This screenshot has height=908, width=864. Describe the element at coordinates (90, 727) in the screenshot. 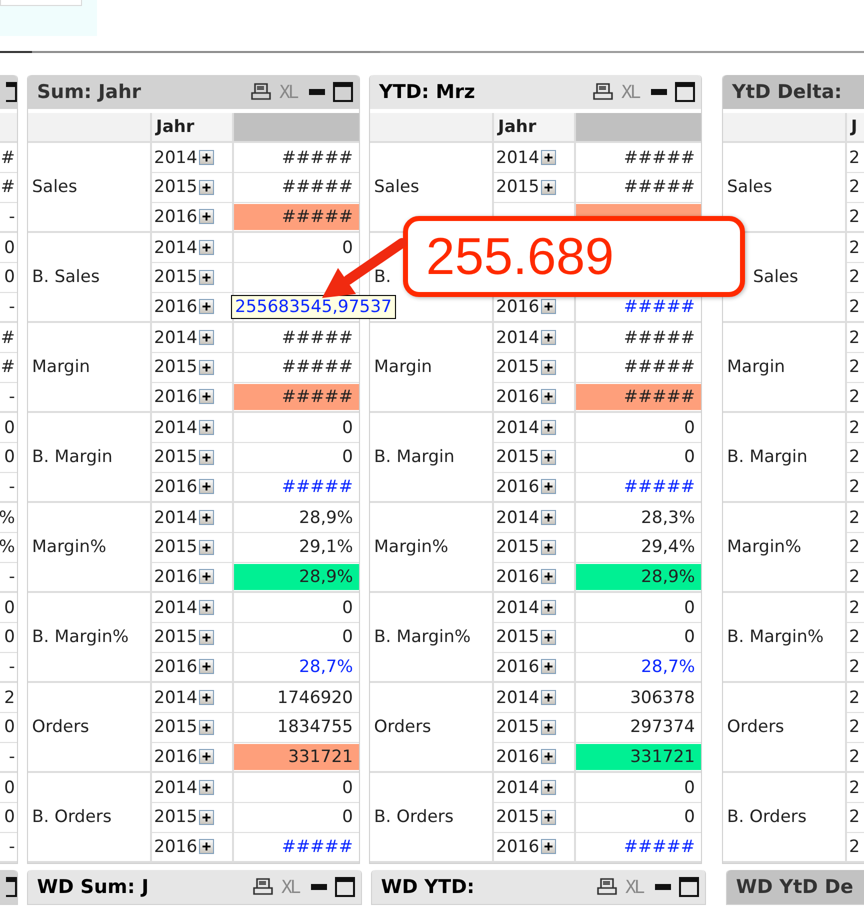

I see `row-label: Orders` at that location.